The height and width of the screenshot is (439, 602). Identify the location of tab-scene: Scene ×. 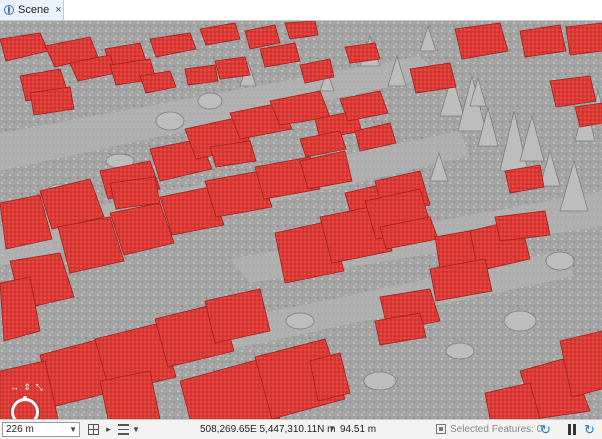
(32, 10).